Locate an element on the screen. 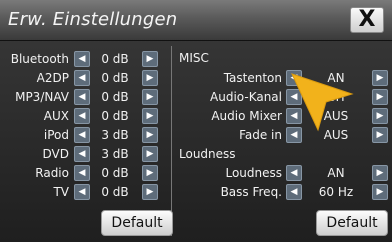 The height and width of the screenshot is (242, 392). row-audio-kanal: Audio-Kanal ◀ BH ▶ is located at coordinates (283, 97).